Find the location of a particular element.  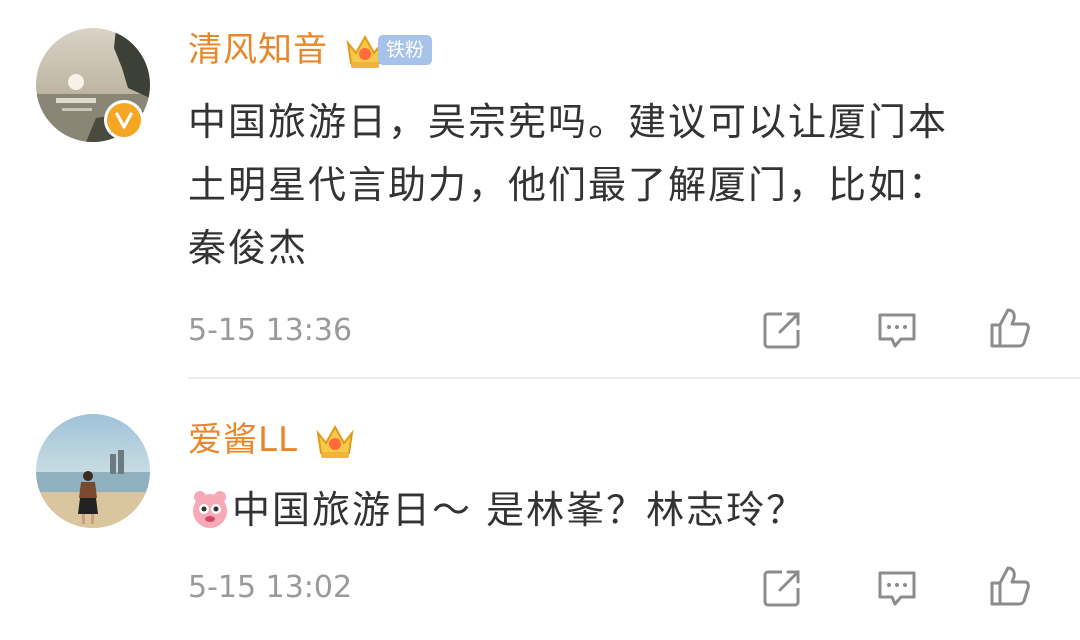

verified-v-icon is located at coordinates (124, 120).